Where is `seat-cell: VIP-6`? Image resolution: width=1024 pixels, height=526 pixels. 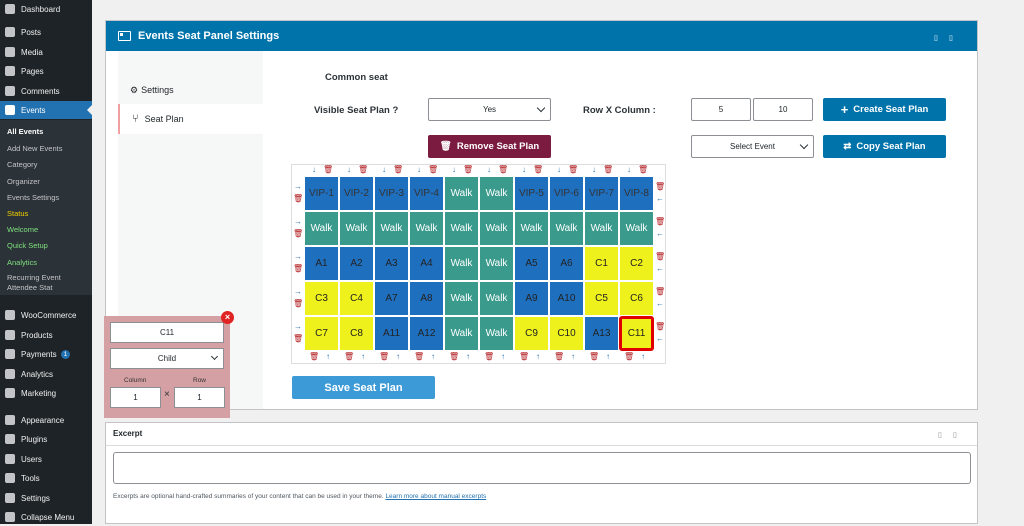
seat-cell: VIP-6 is located at coordinates (566, 193).